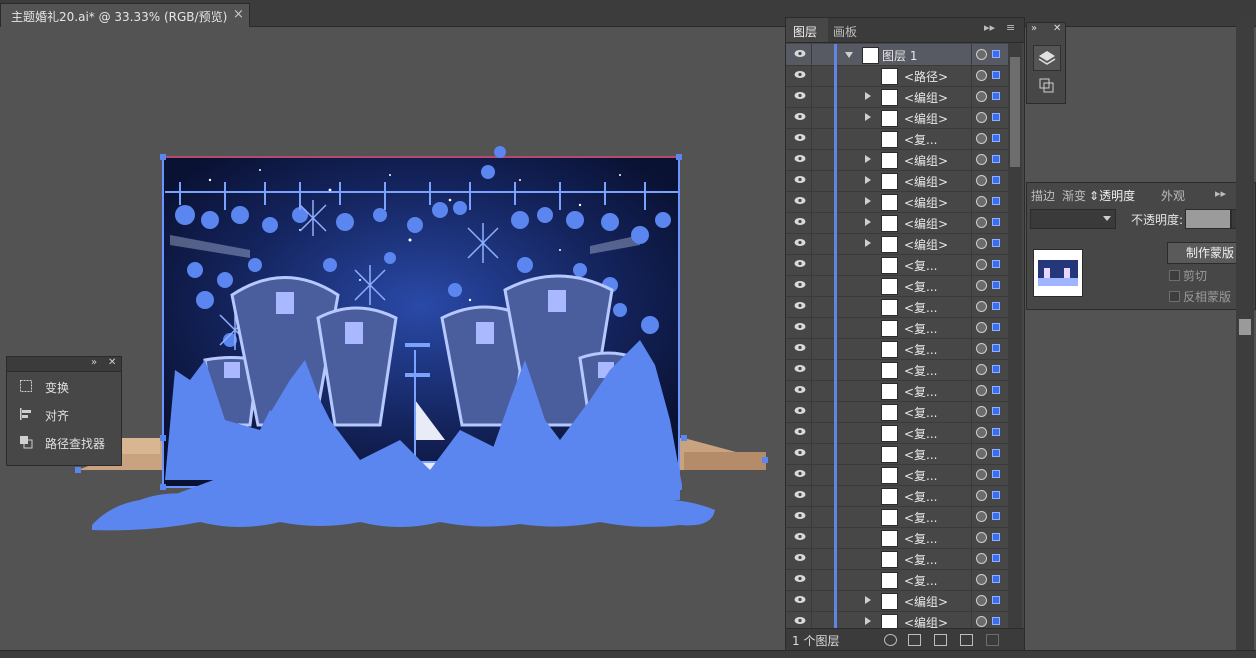 The height and width of the screenshot is (658, 1256). I want to click on make-clipping-mask-icon, so click(914, 640).